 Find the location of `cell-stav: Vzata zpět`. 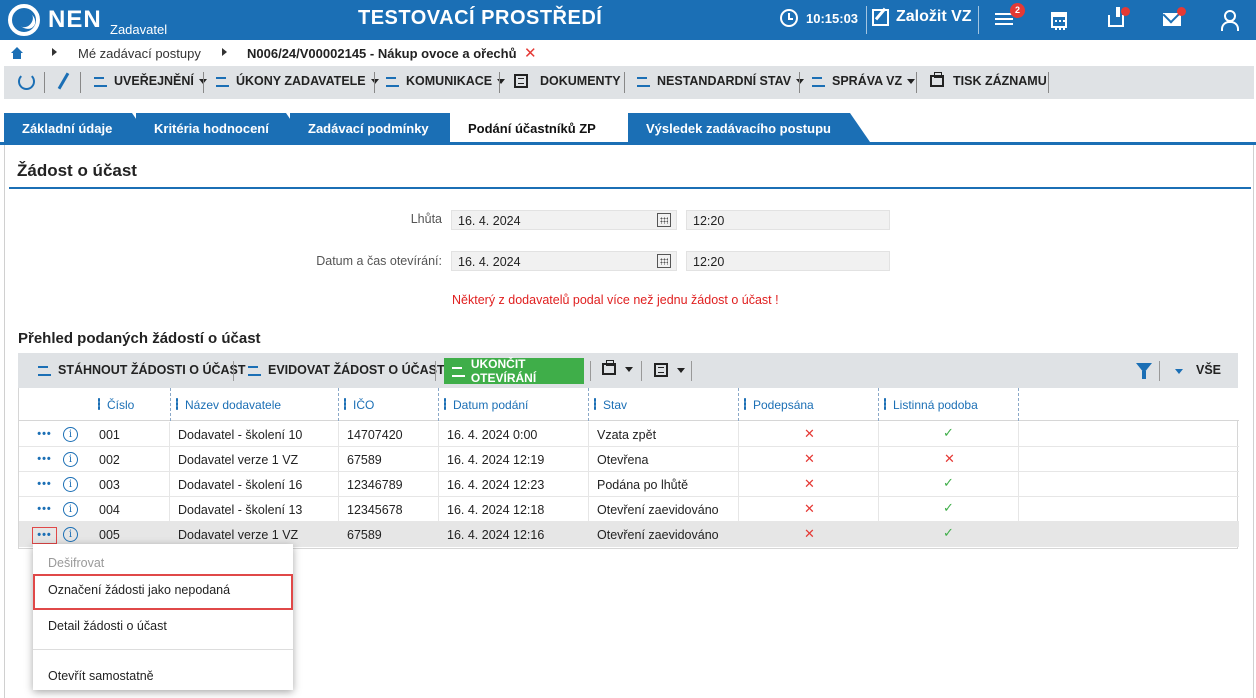

cell-stav: Vzata zpět is located at coordinates (627, 435).